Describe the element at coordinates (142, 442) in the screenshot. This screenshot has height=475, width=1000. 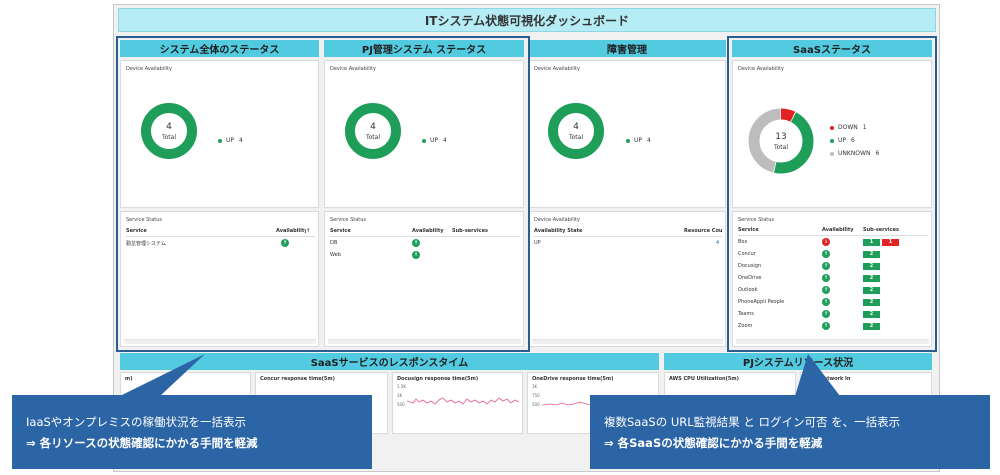
I see `callout-left-line2: ⇒ 各リソースの状態確認にかかる手間を軽減` at that location.